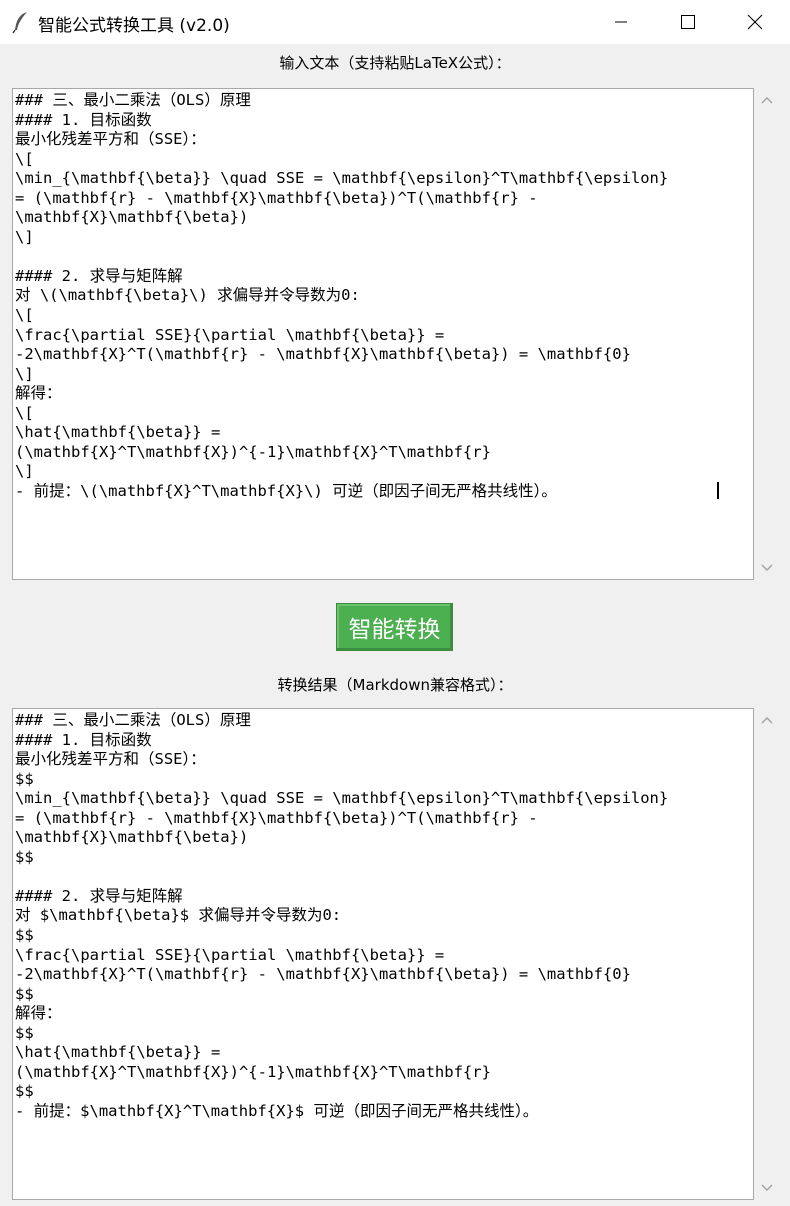  I want to click on minimize-button, so click(621, 22).